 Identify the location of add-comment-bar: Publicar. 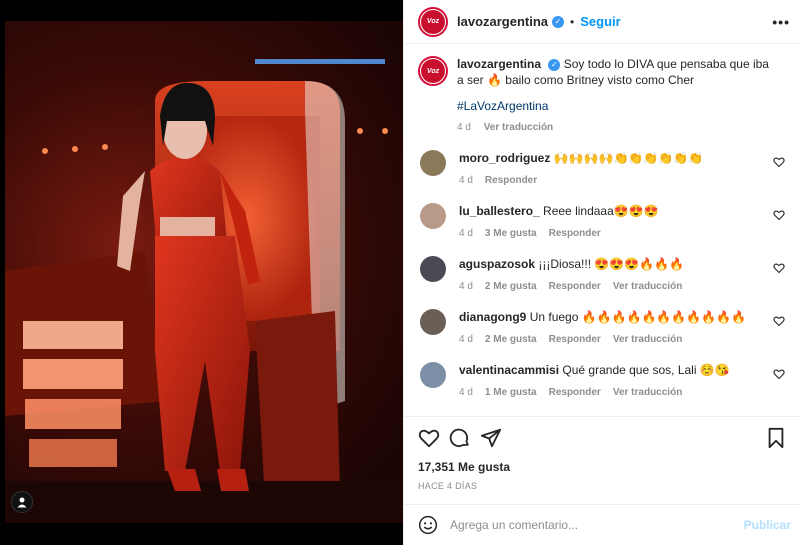
(602, 524).